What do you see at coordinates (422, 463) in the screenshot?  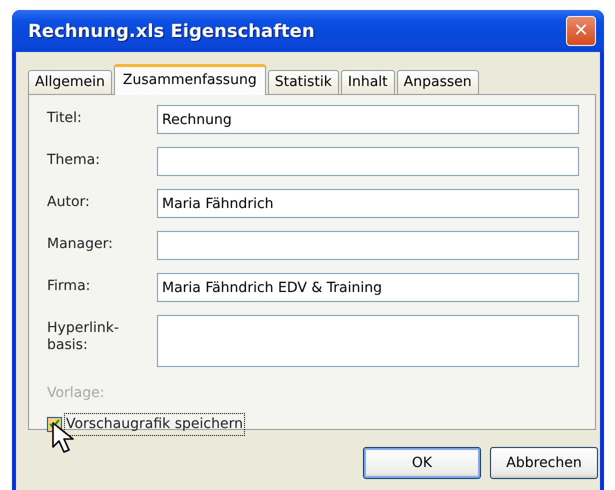 I see `ok-button: OK` at bounding box center [422, 463].